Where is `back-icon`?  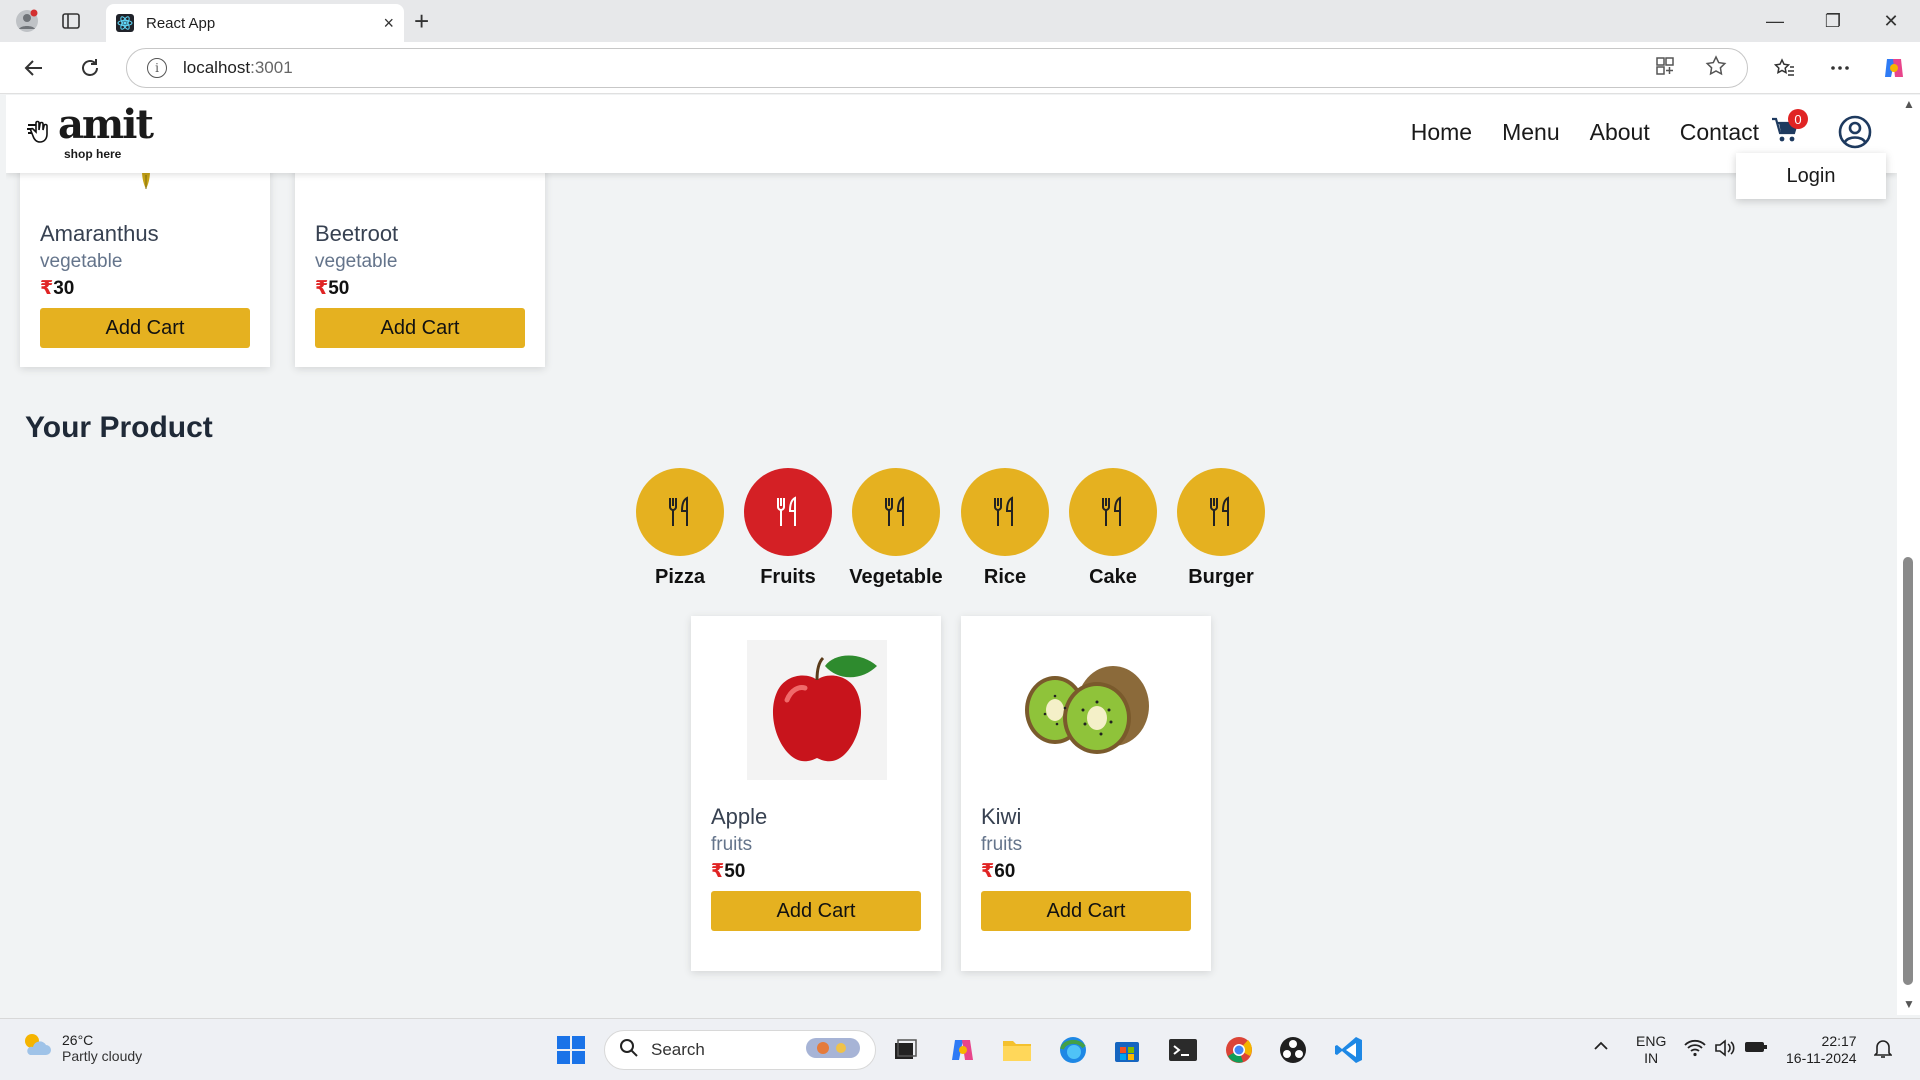
back-icon is located at coordinates (34, 68).